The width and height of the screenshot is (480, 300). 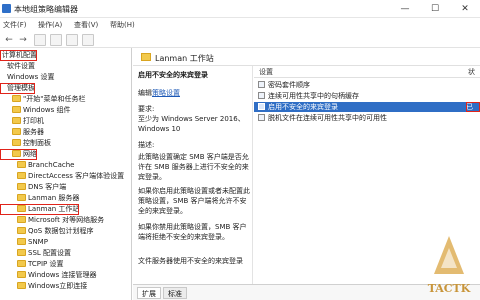 I want to click on description-p1: 此策略设置确定 SMB 客户端是否允许在 SMB 服务器上进行不安全的来宾登录。, so click(x=193, y=167).